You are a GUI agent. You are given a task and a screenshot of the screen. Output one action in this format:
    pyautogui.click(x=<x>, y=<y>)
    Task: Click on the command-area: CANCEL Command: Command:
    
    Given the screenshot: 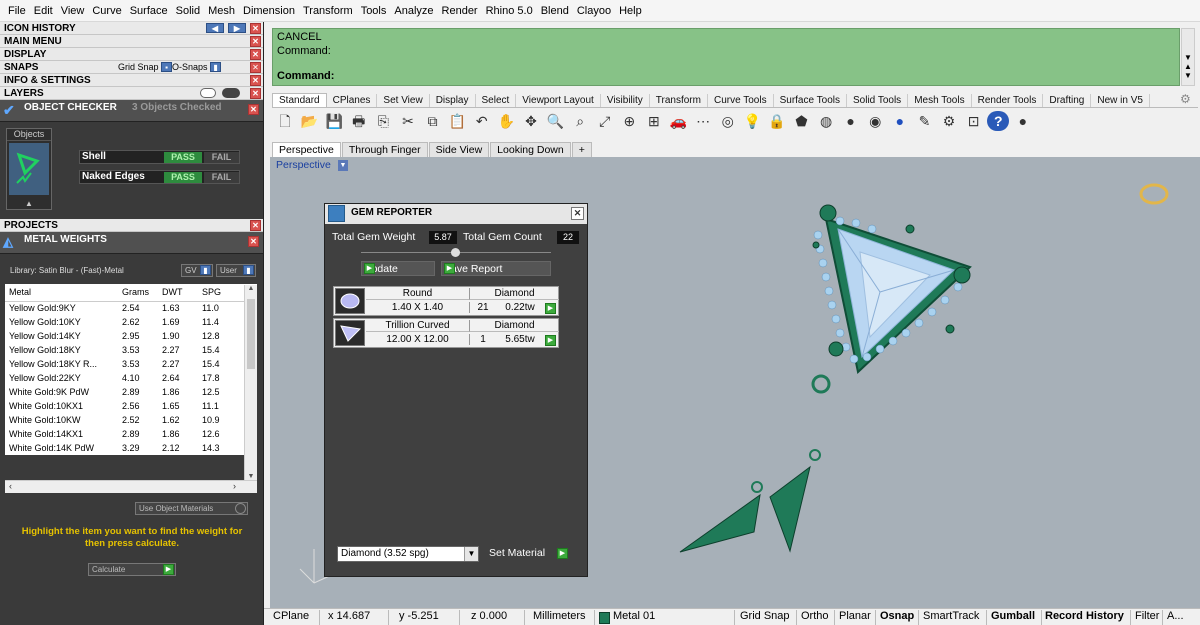 What is the action you would take?
    pyautogui.click(x=726, y=57)
    